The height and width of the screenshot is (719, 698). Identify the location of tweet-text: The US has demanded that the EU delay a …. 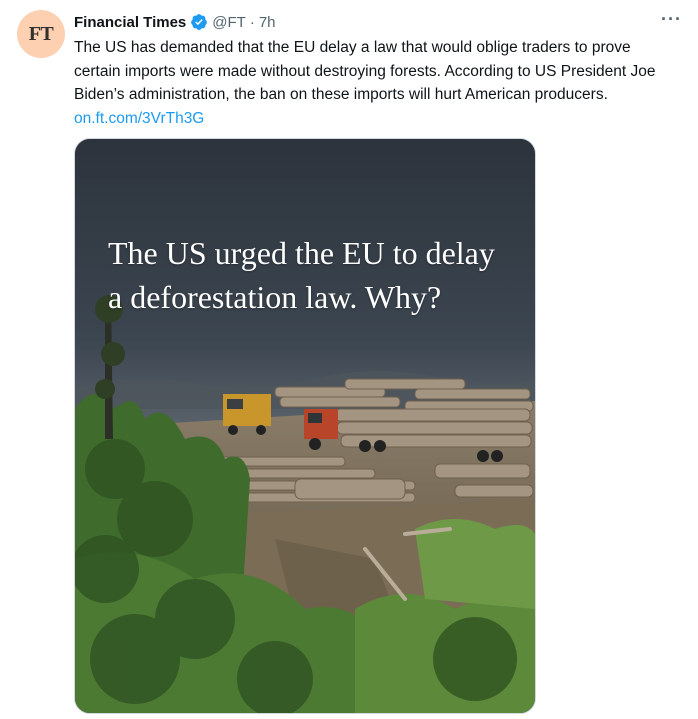
(374, 83).